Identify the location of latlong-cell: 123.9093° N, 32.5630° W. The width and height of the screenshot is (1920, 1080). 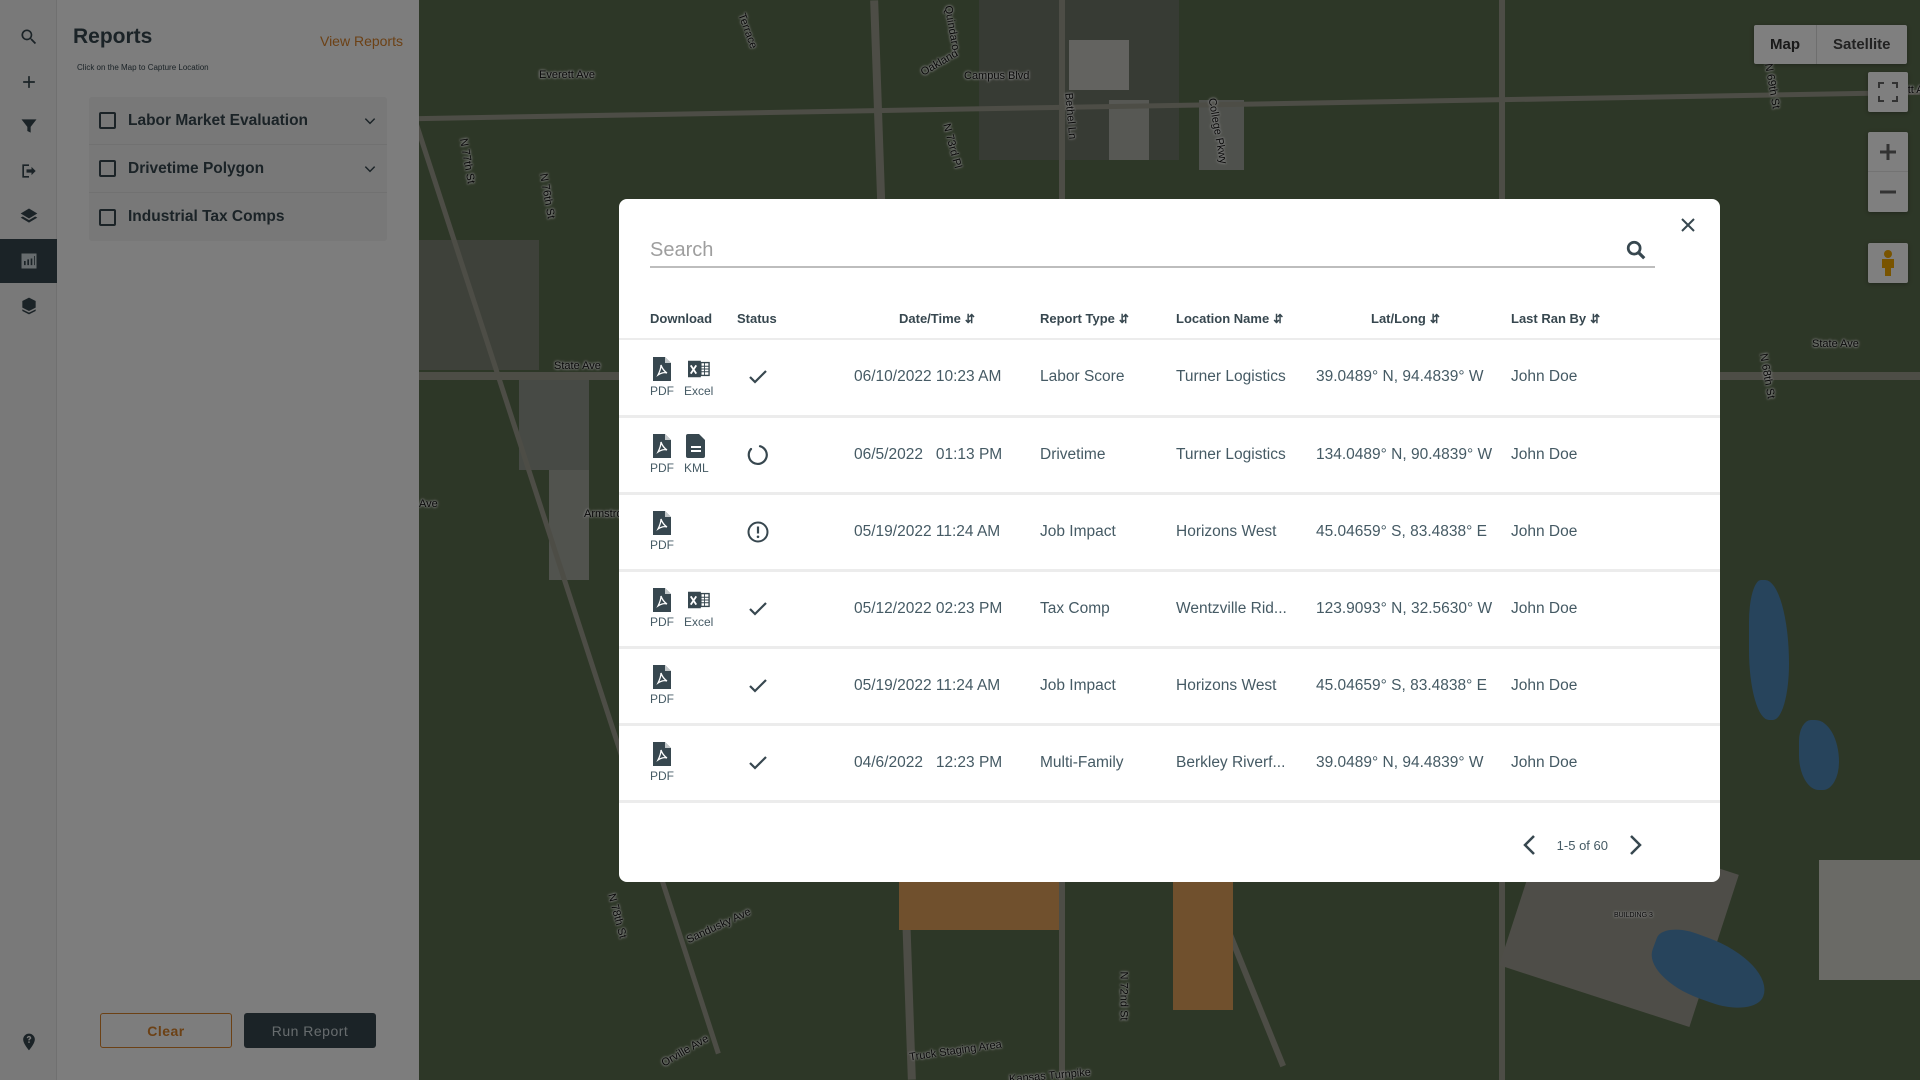
(1407, 609).